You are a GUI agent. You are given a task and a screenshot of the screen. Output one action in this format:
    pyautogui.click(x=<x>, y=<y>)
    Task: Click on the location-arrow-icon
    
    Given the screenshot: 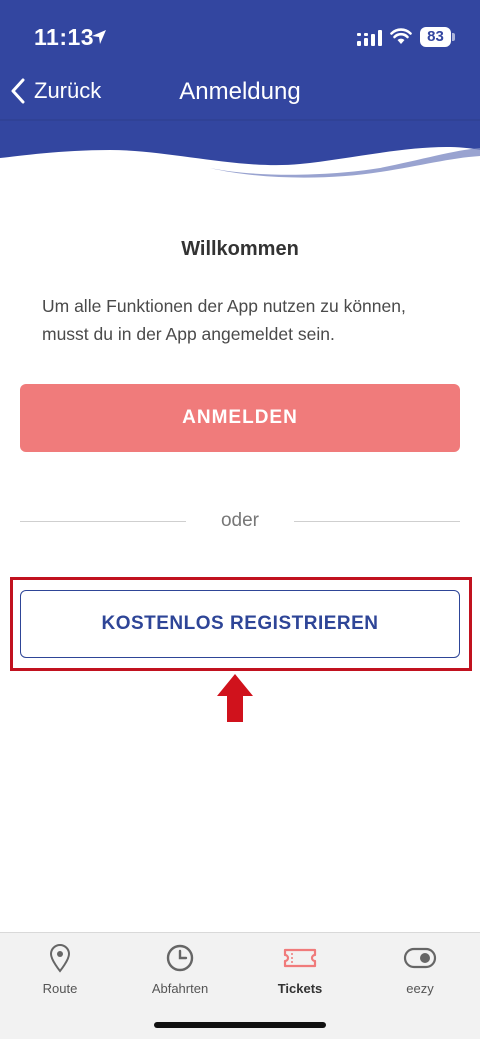 What is the action you would take?
    pyautogui.click(x=99, y=37)
    